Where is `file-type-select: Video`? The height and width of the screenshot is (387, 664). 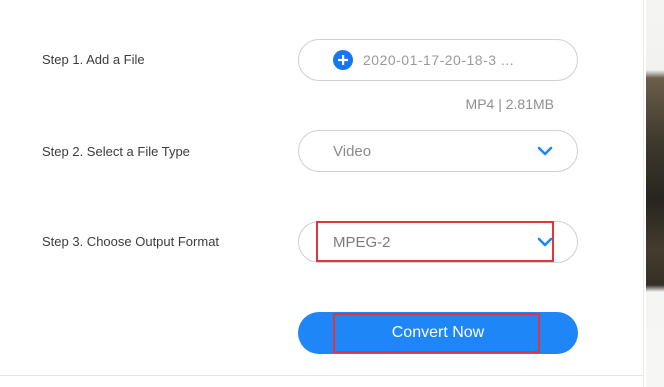
file-type-select: Video is located at coordinates (438, 151).